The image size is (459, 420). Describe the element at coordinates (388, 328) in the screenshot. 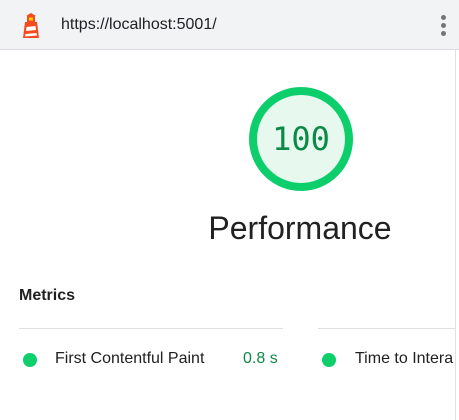

I see `metrics-divider-right` at that location.